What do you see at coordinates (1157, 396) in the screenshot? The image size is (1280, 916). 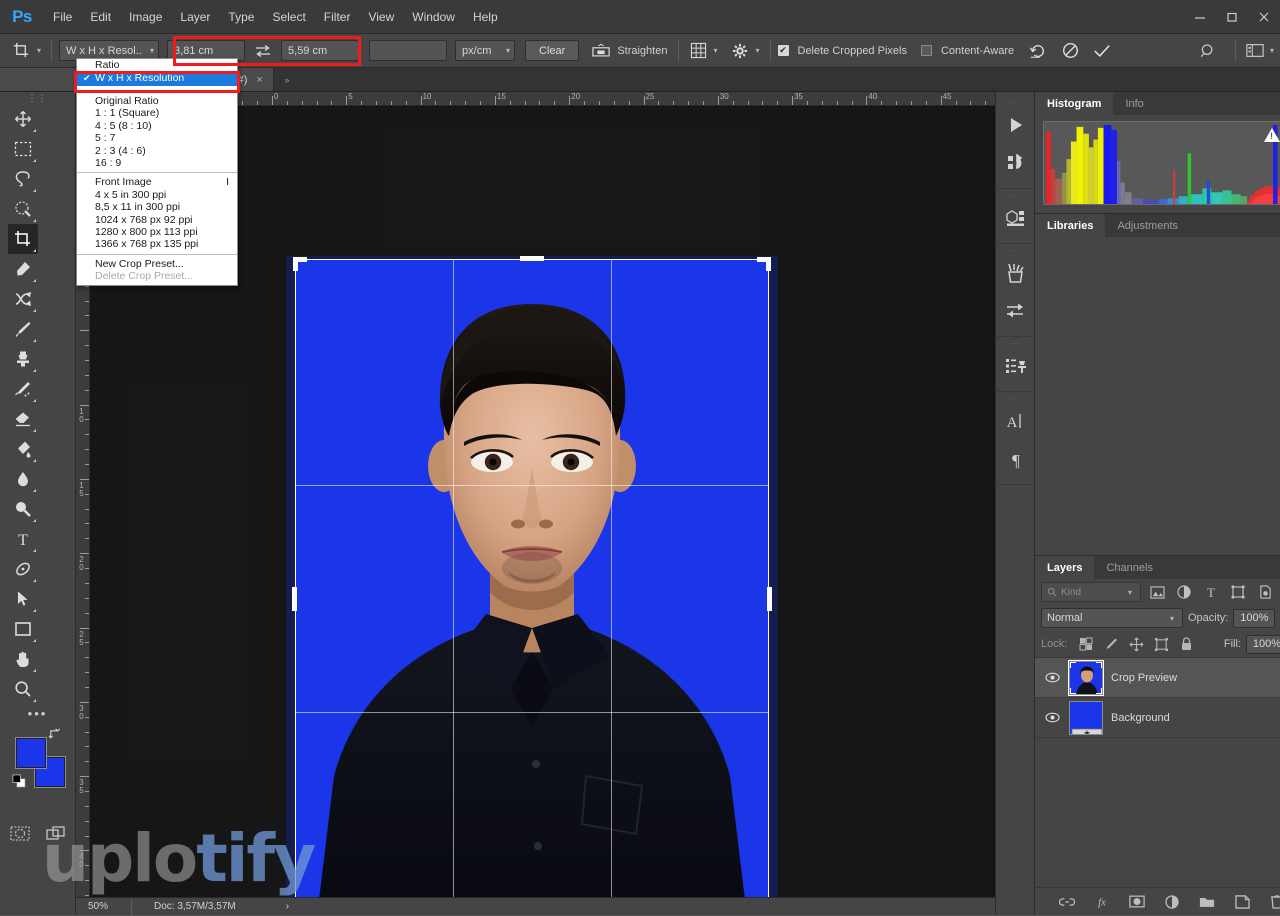 I see `libraries-body` at bounding box center [1157, 396].